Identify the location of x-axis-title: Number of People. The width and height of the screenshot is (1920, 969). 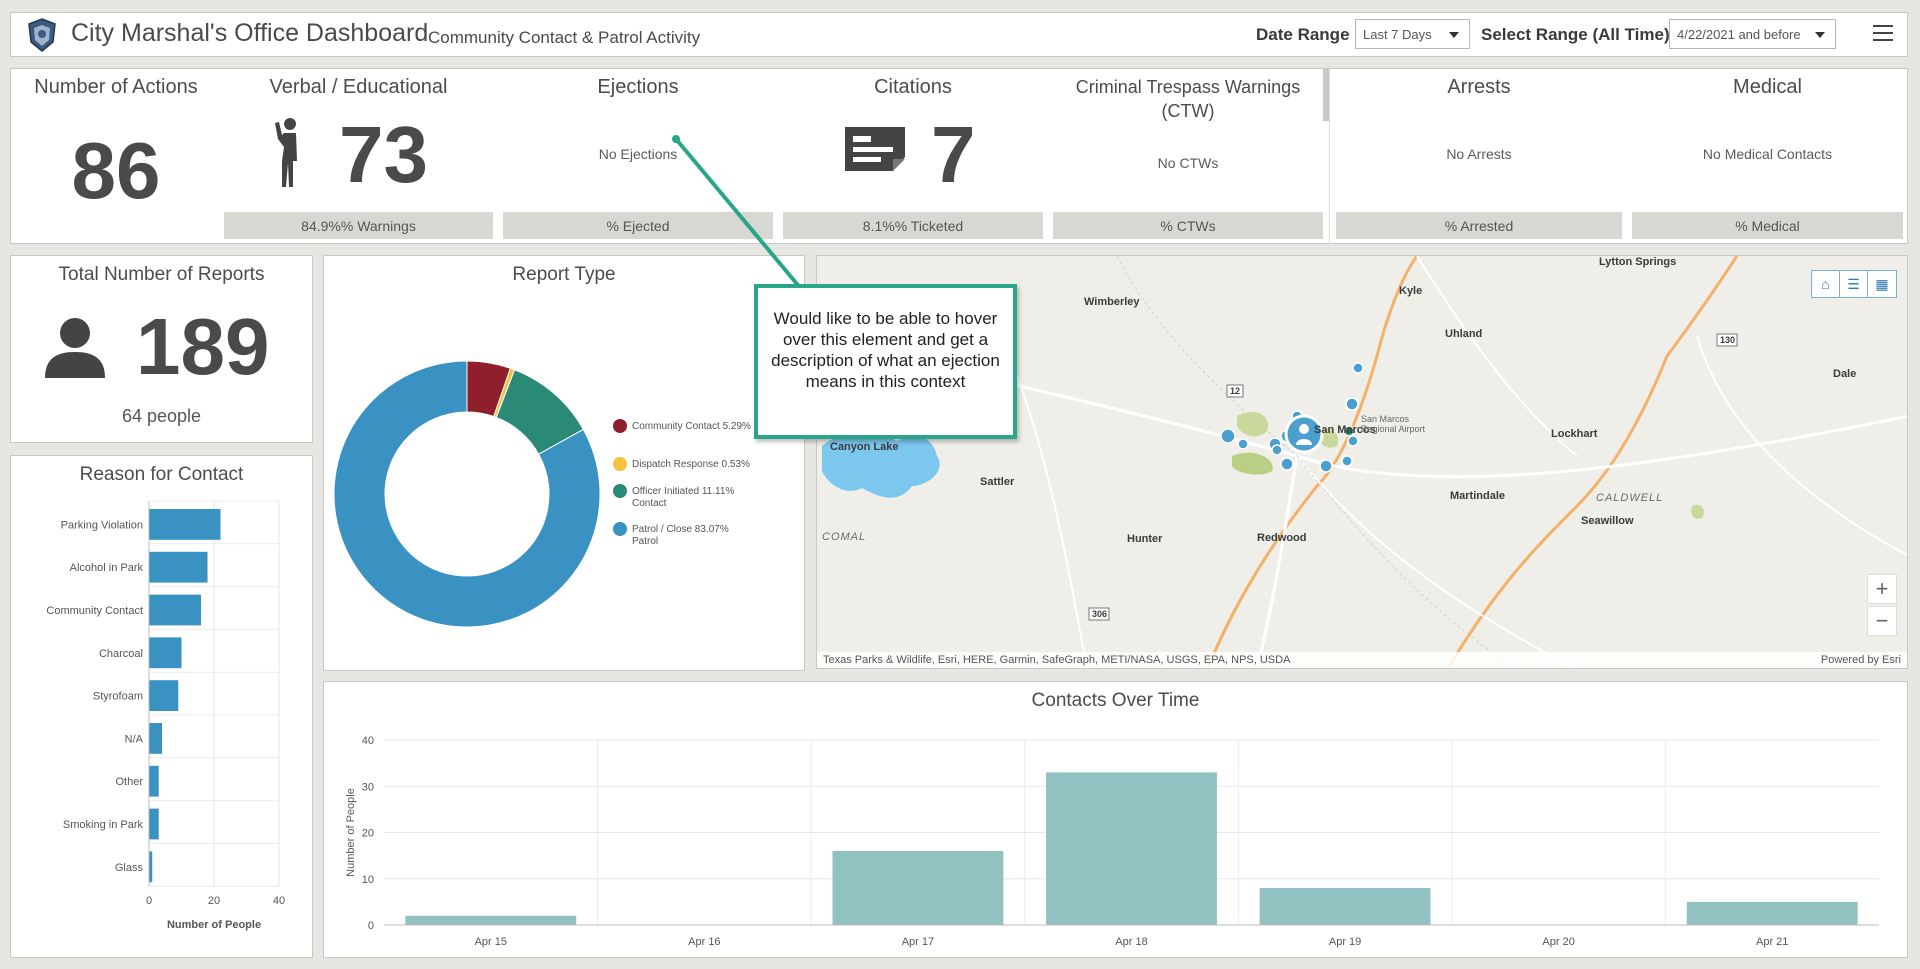
(214, 925).